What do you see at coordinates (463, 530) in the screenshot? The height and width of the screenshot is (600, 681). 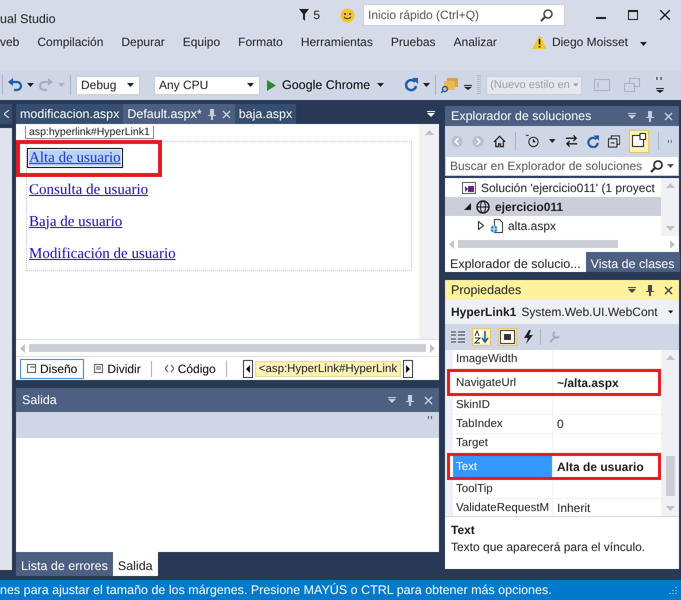 I see `description-title: Text` at bounding box center [463, 530].